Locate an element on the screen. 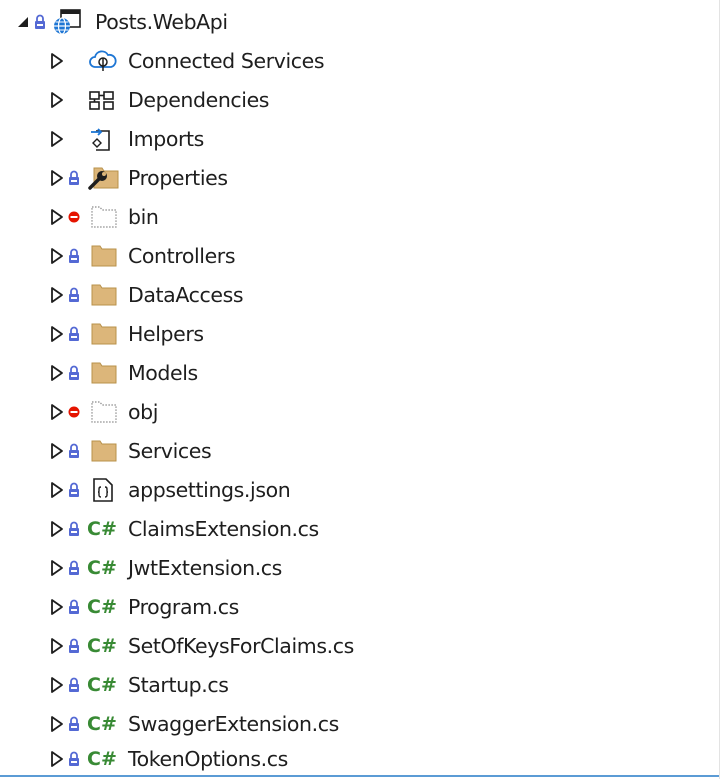 The width and height of the screenshot is (720, 779). tree-node-claimsextension: C# ClaimsExtension.cs is located at coordinates (359, 528).